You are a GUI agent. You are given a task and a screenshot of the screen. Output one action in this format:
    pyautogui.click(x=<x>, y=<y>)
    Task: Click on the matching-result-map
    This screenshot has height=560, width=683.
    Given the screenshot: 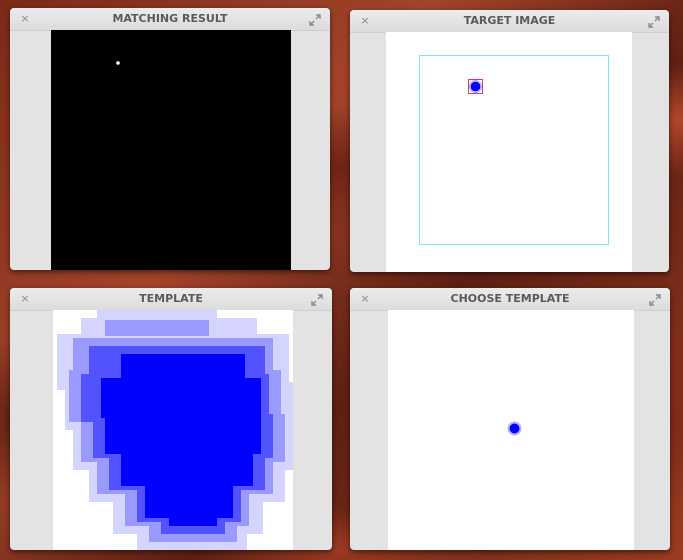 What is the action you would take?
    pyautogui.click(x=118, y=63)
    